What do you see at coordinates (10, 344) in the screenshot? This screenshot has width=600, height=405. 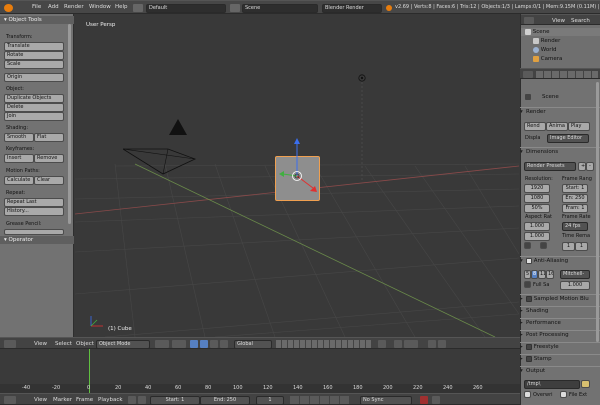 I see `editor-type-icon` at bounding box center [10, 344].